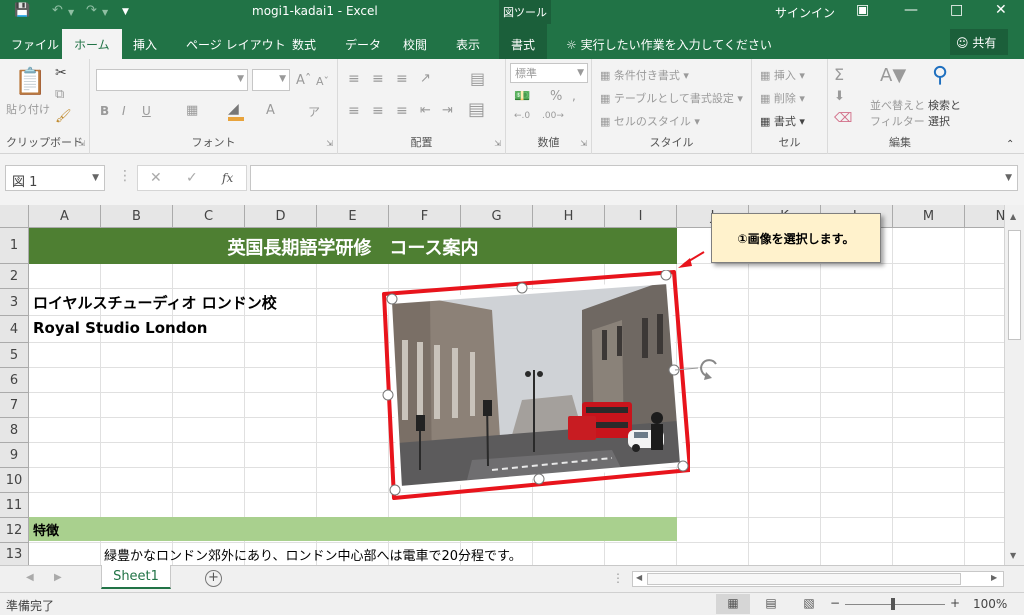 This screenshot has width=1024, height=615. What do you see at coordinates (233, 109) in the screenshot?
I see `fill-color-icon: ◢` at bounding box center [233, 109].